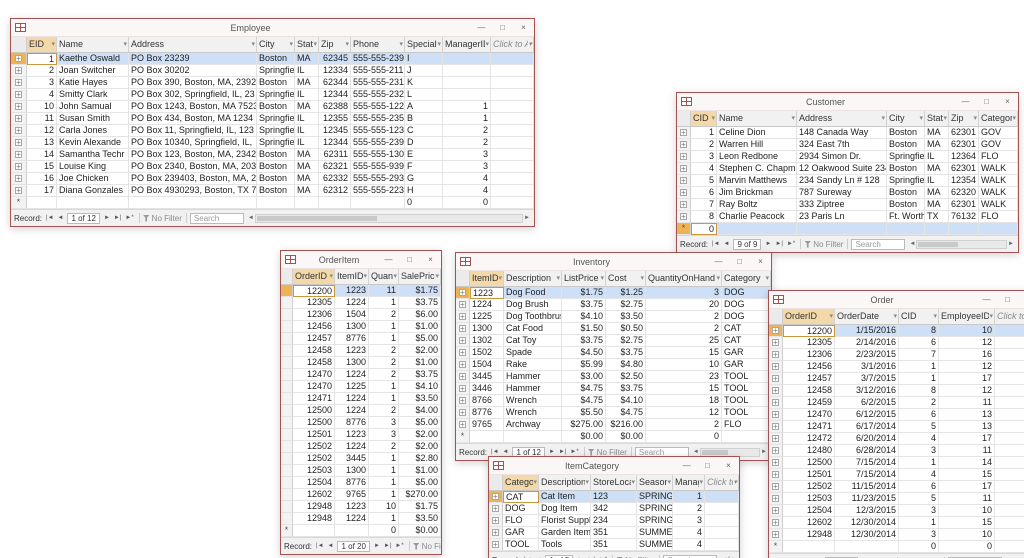  What do you see at coordinates (896, 403) in the screenshot?
I see `table-row: +12459 6/2/2015 2 11` at bounding box center [896, 403].